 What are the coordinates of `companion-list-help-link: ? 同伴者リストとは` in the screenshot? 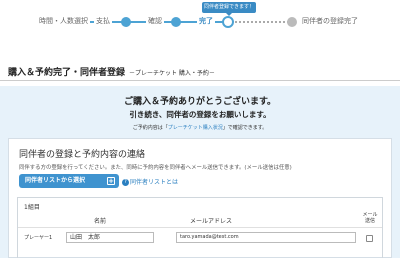 It's located at (150, 181).